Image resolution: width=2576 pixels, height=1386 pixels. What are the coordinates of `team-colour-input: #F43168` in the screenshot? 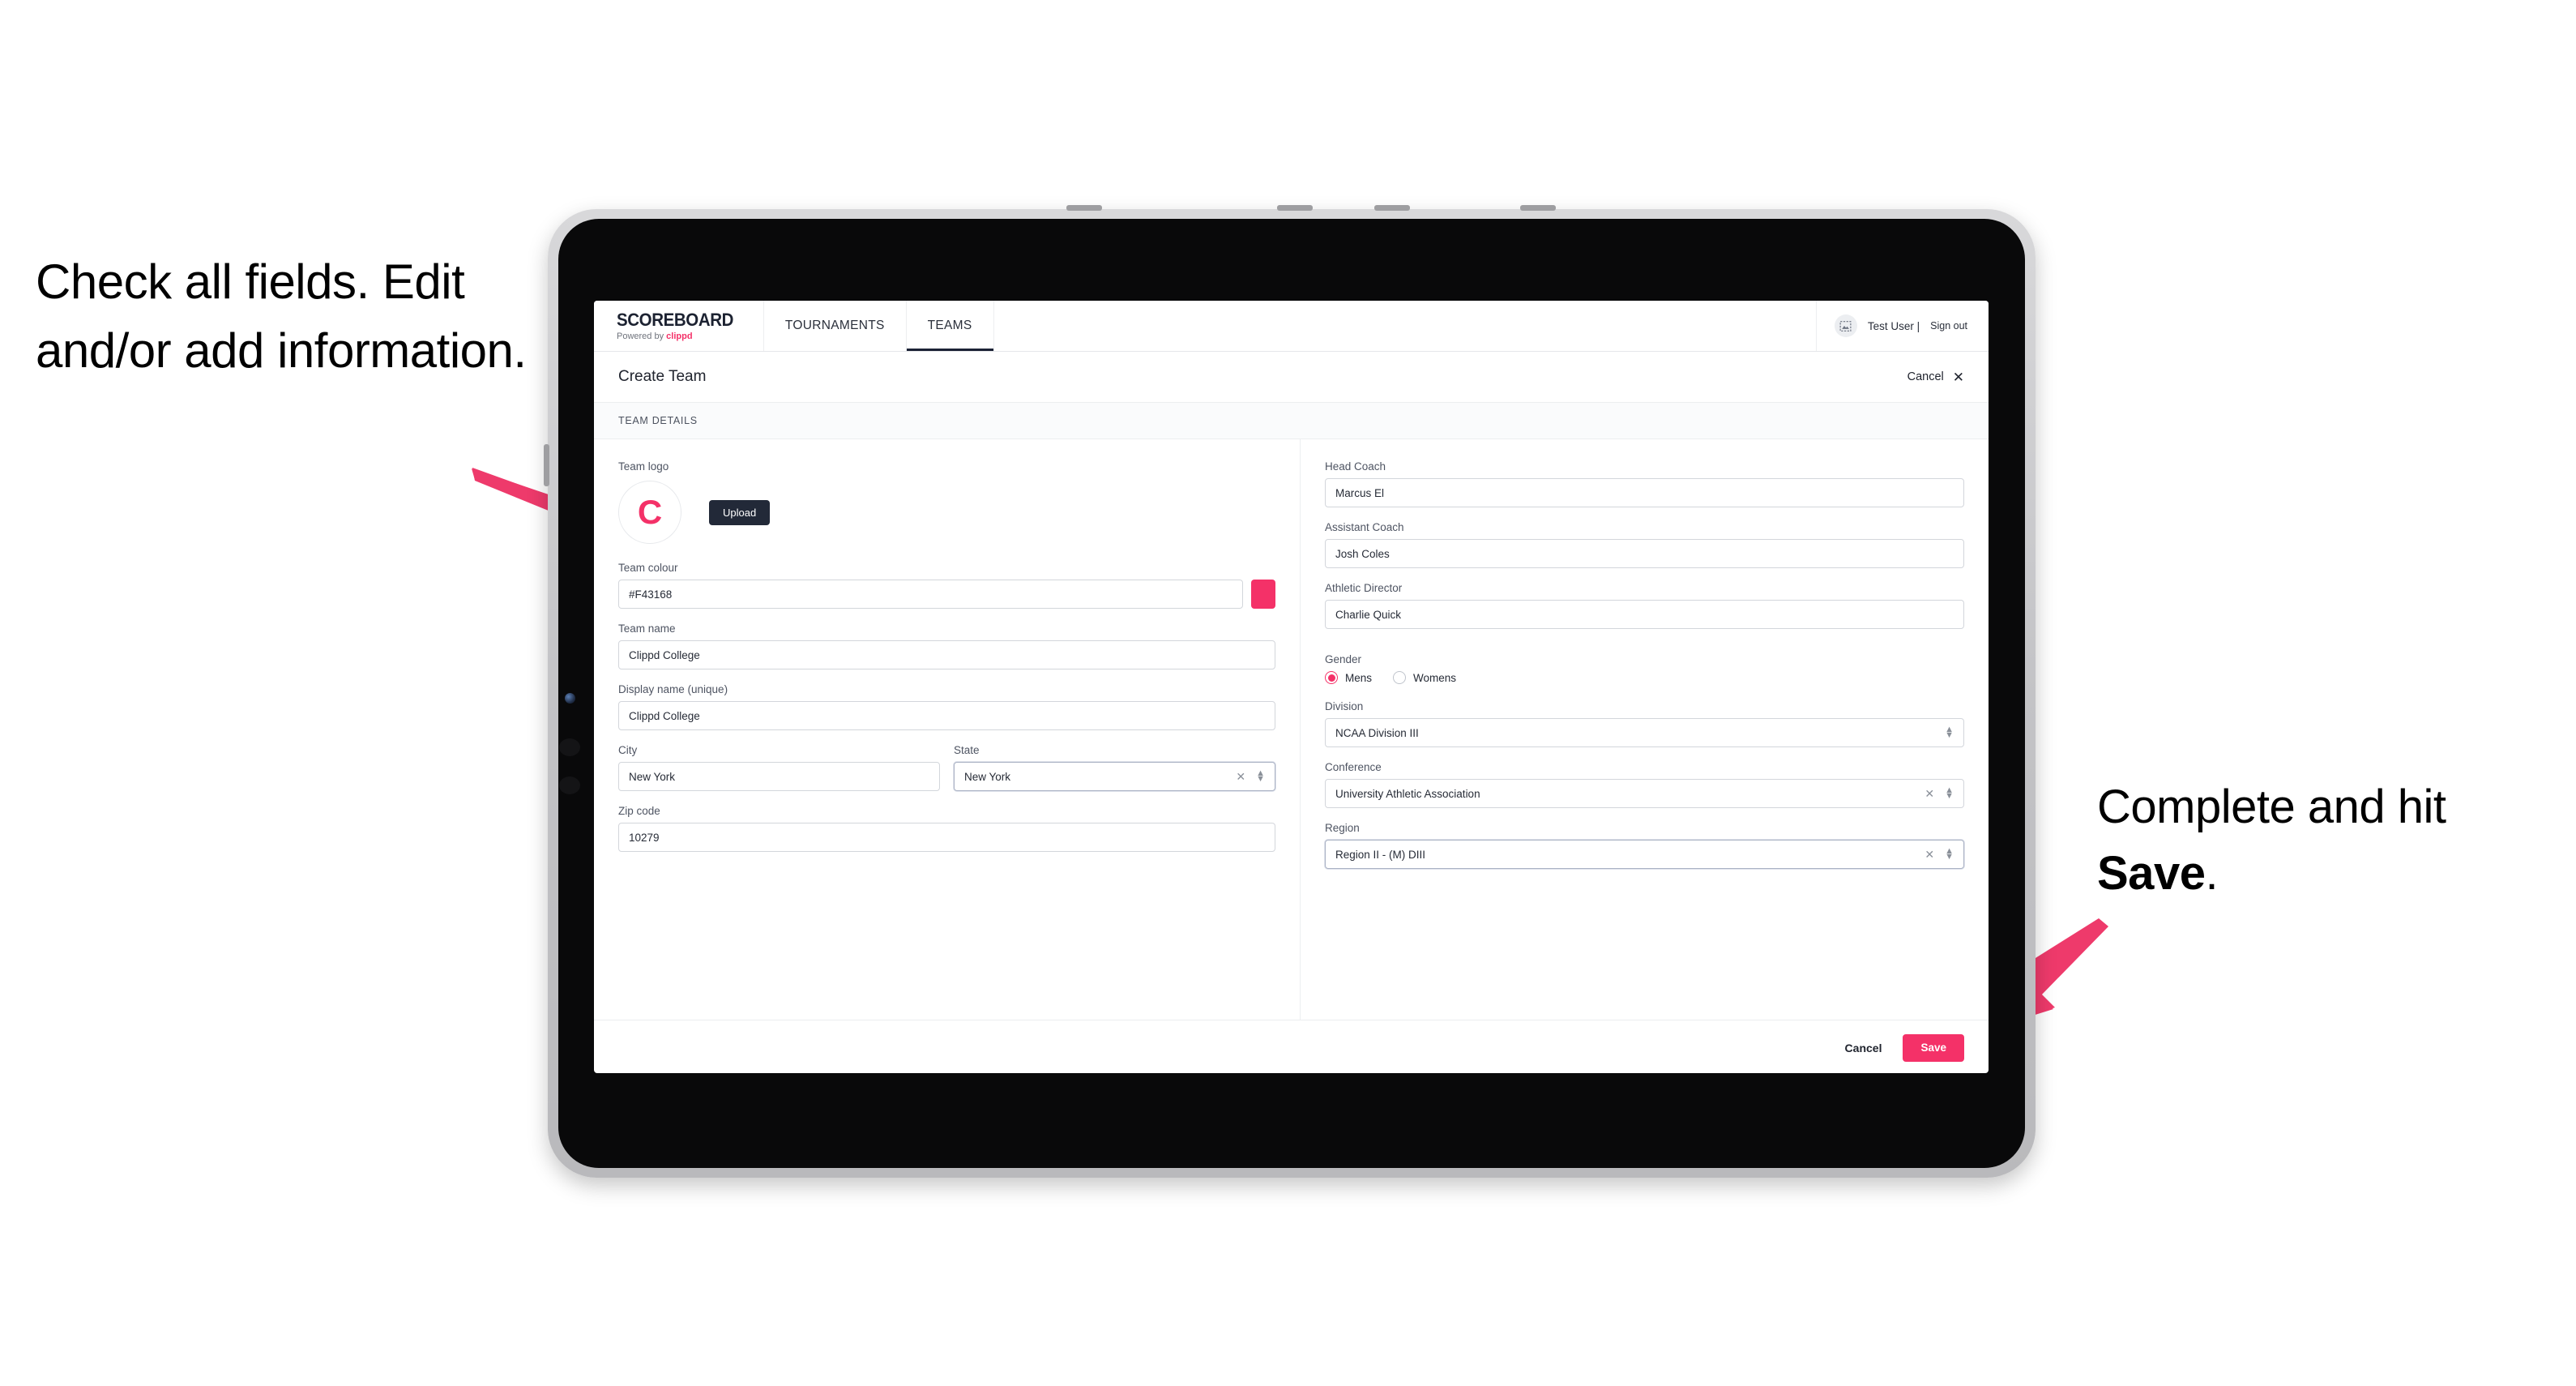 It's located at (930, 594).